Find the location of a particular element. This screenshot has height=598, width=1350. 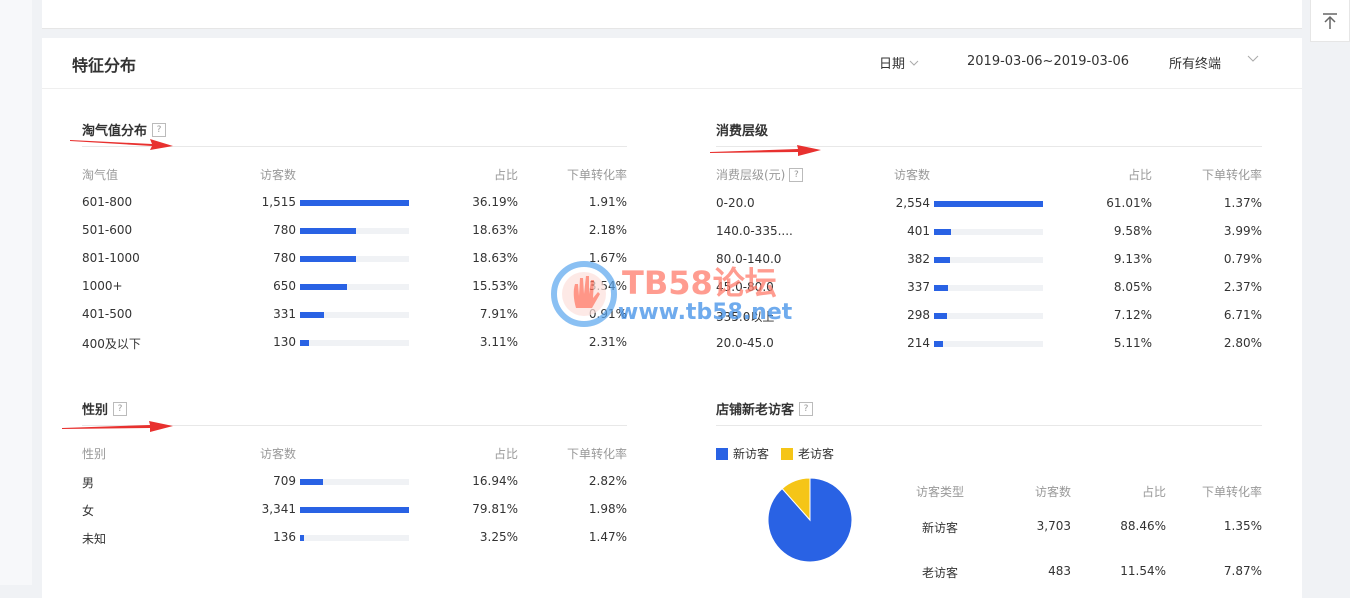

previous-card-bottom is located at coordinates (672, 14).